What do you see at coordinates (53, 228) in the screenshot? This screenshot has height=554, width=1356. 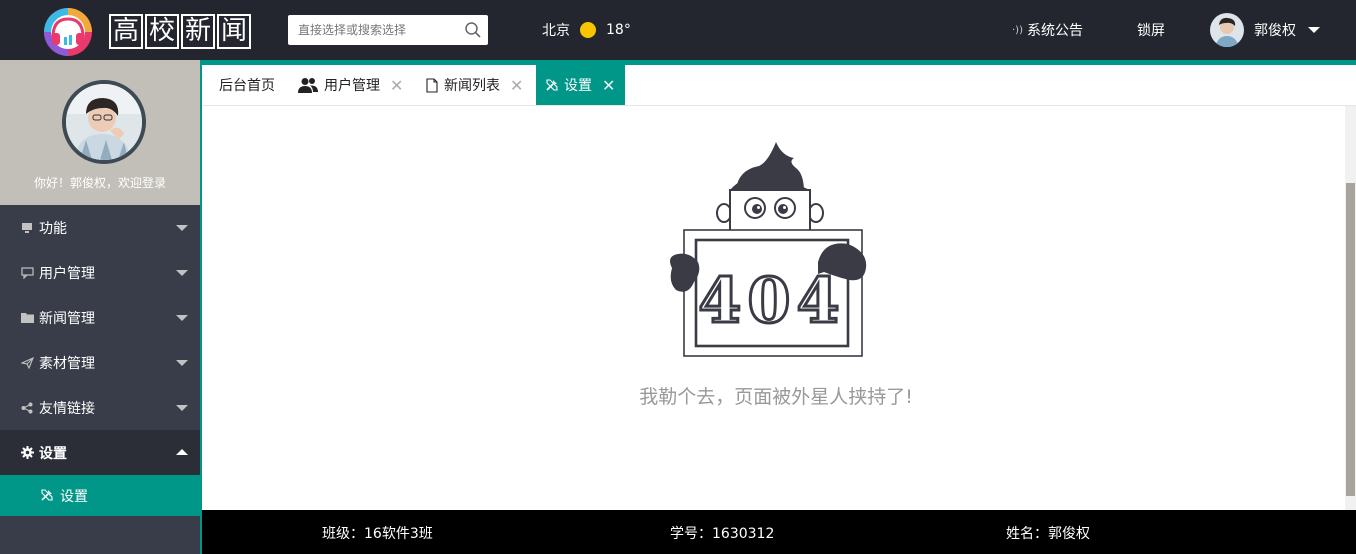 I see `sidebar-item-label: 功能` at bounding box center [53, 228].